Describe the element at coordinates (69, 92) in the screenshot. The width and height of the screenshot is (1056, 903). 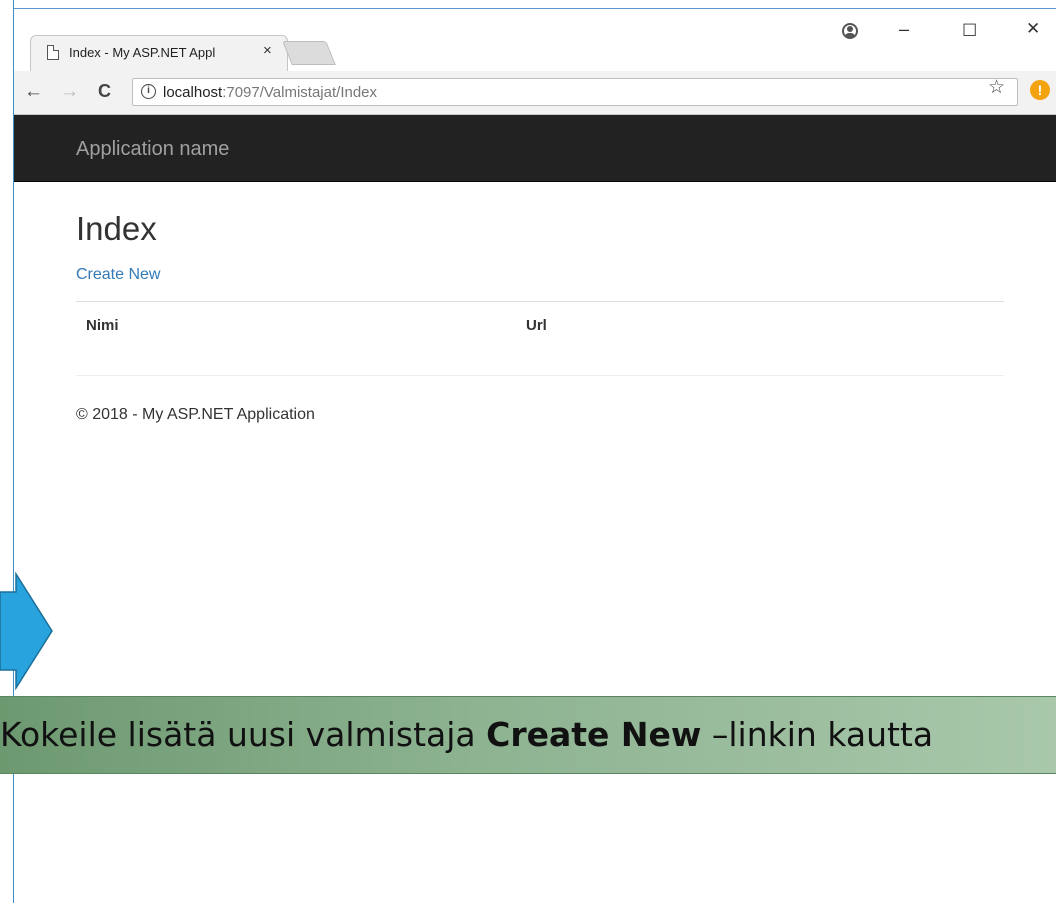
I see `forward-icon: →` at that location.